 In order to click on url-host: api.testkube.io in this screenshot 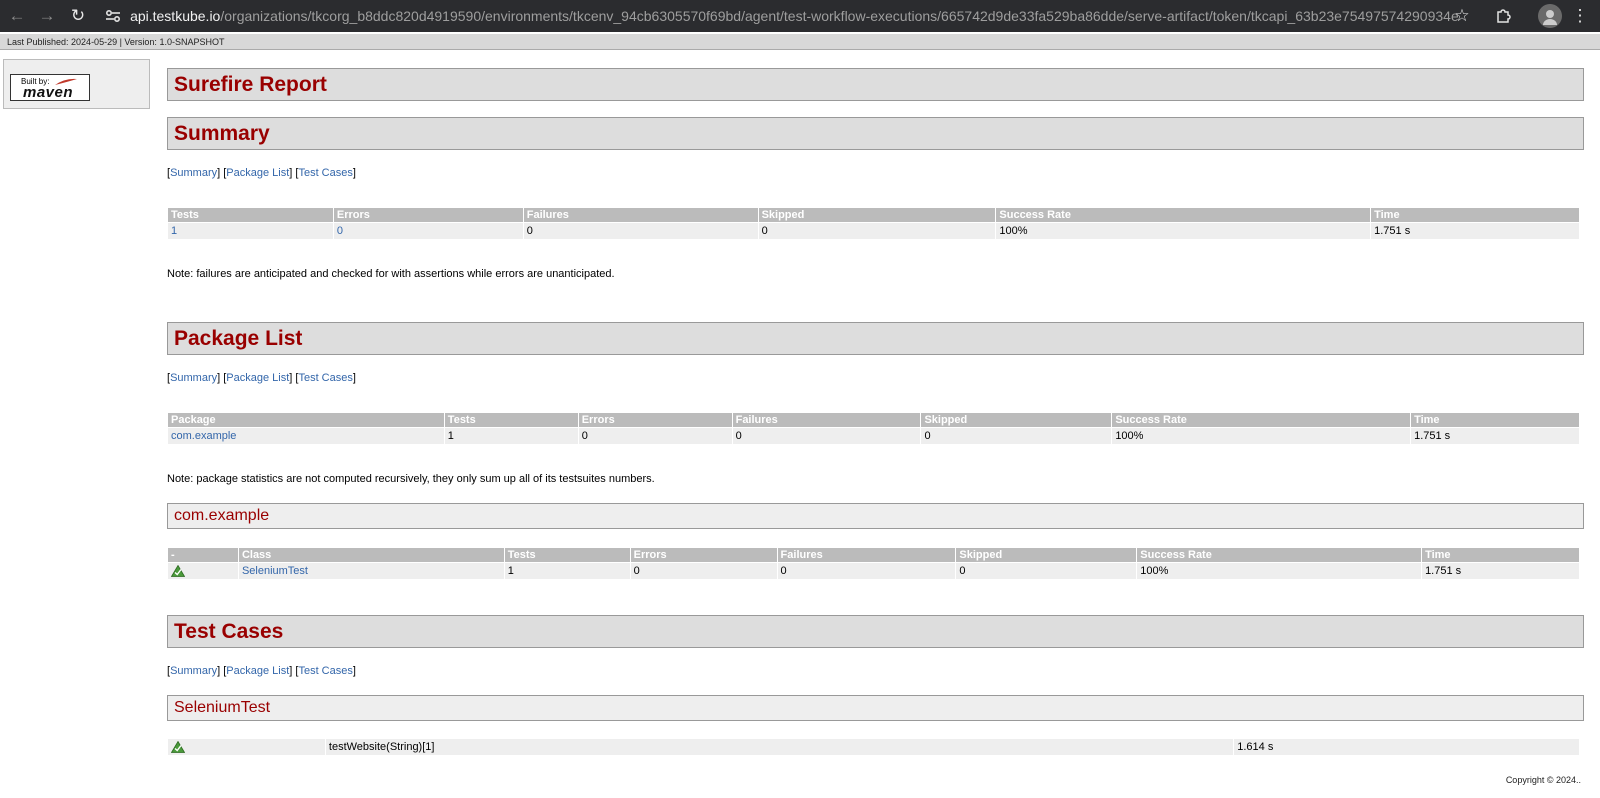, I will do `click(175, 16)`.